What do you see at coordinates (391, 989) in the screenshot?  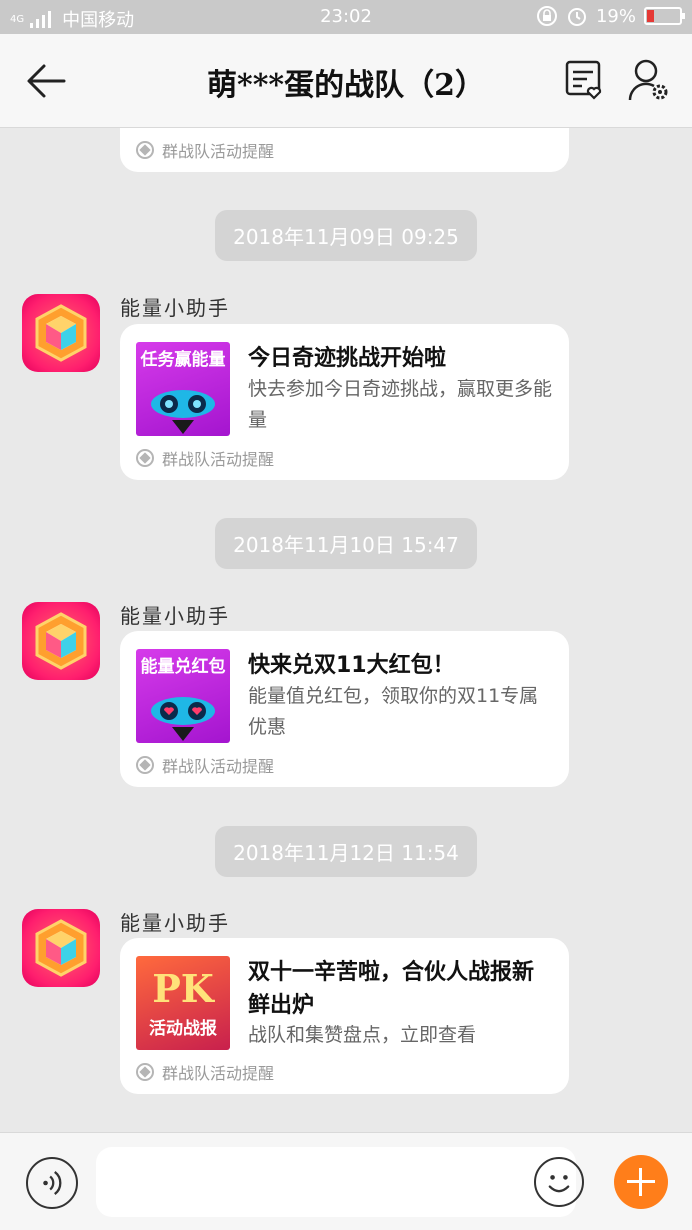 I see `card-title: 双十一辛苦啦，合伙人战报新鲜出炉` at bounding box center [391, 989].